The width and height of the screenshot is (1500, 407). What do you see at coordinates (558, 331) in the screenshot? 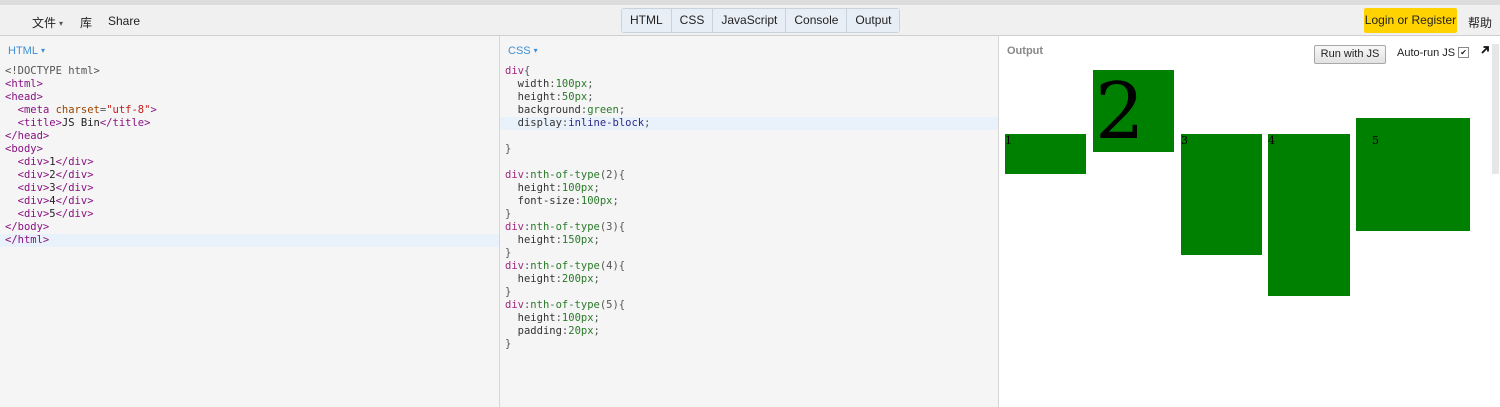
I see `code-line: padding:20px;` at bounding box center [558, 331].